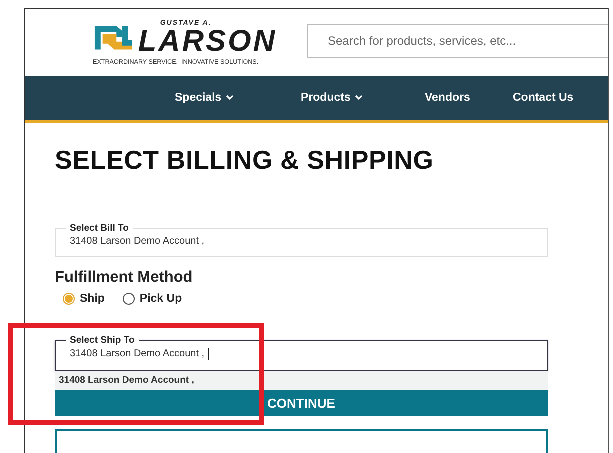  I want to click on section-heading: Fulfillment Method, so click(124, 278).